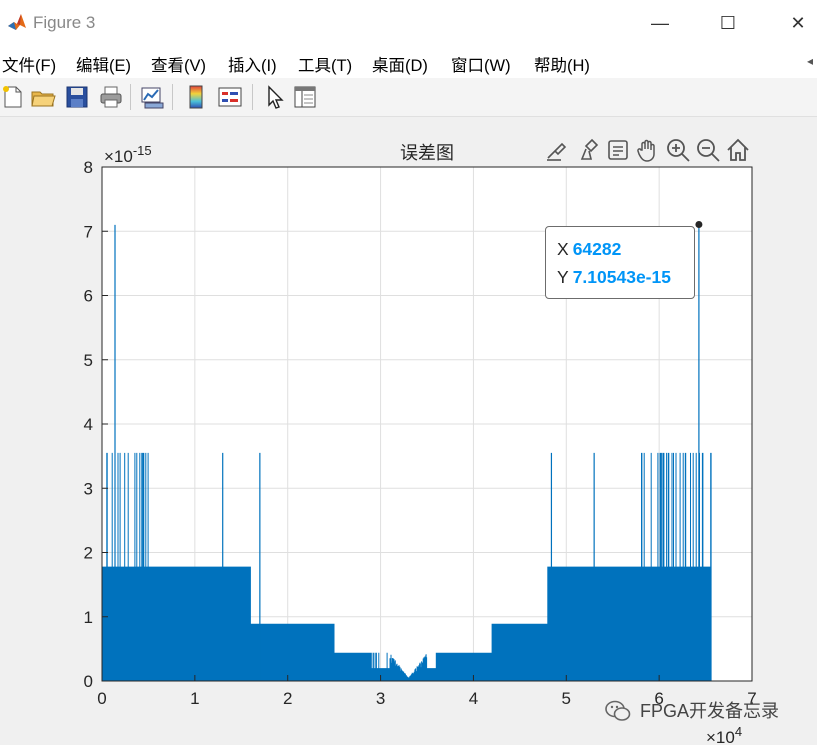 This screenshot has height=745, width=817. I want to click on data-tips-icon, so click(618, 150).